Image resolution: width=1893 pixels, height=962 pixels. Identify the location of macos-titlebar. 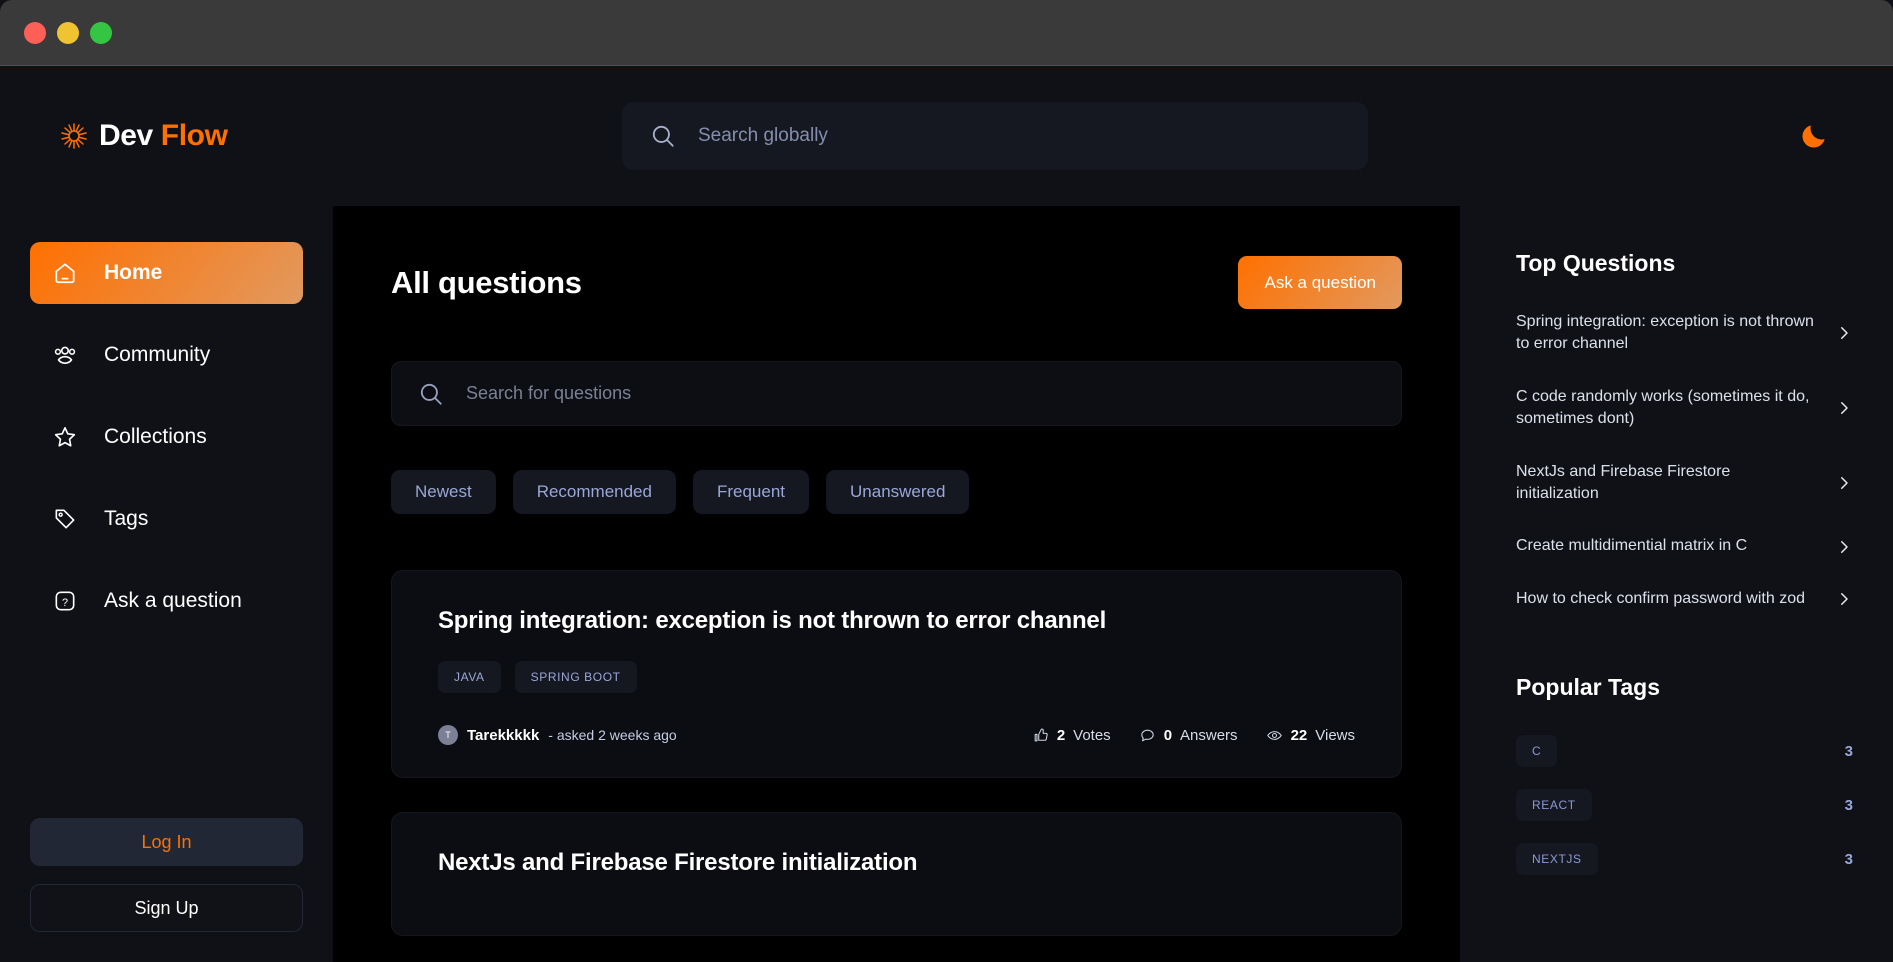
(946, 33).